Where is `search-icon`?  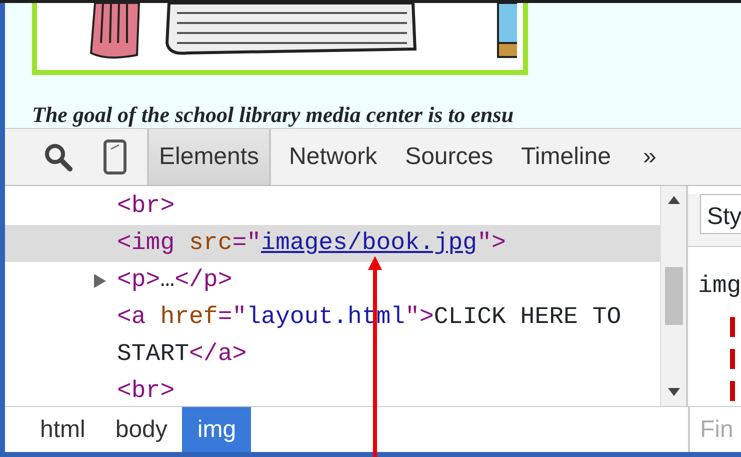 search-icon is located at coordinates (58, 157).